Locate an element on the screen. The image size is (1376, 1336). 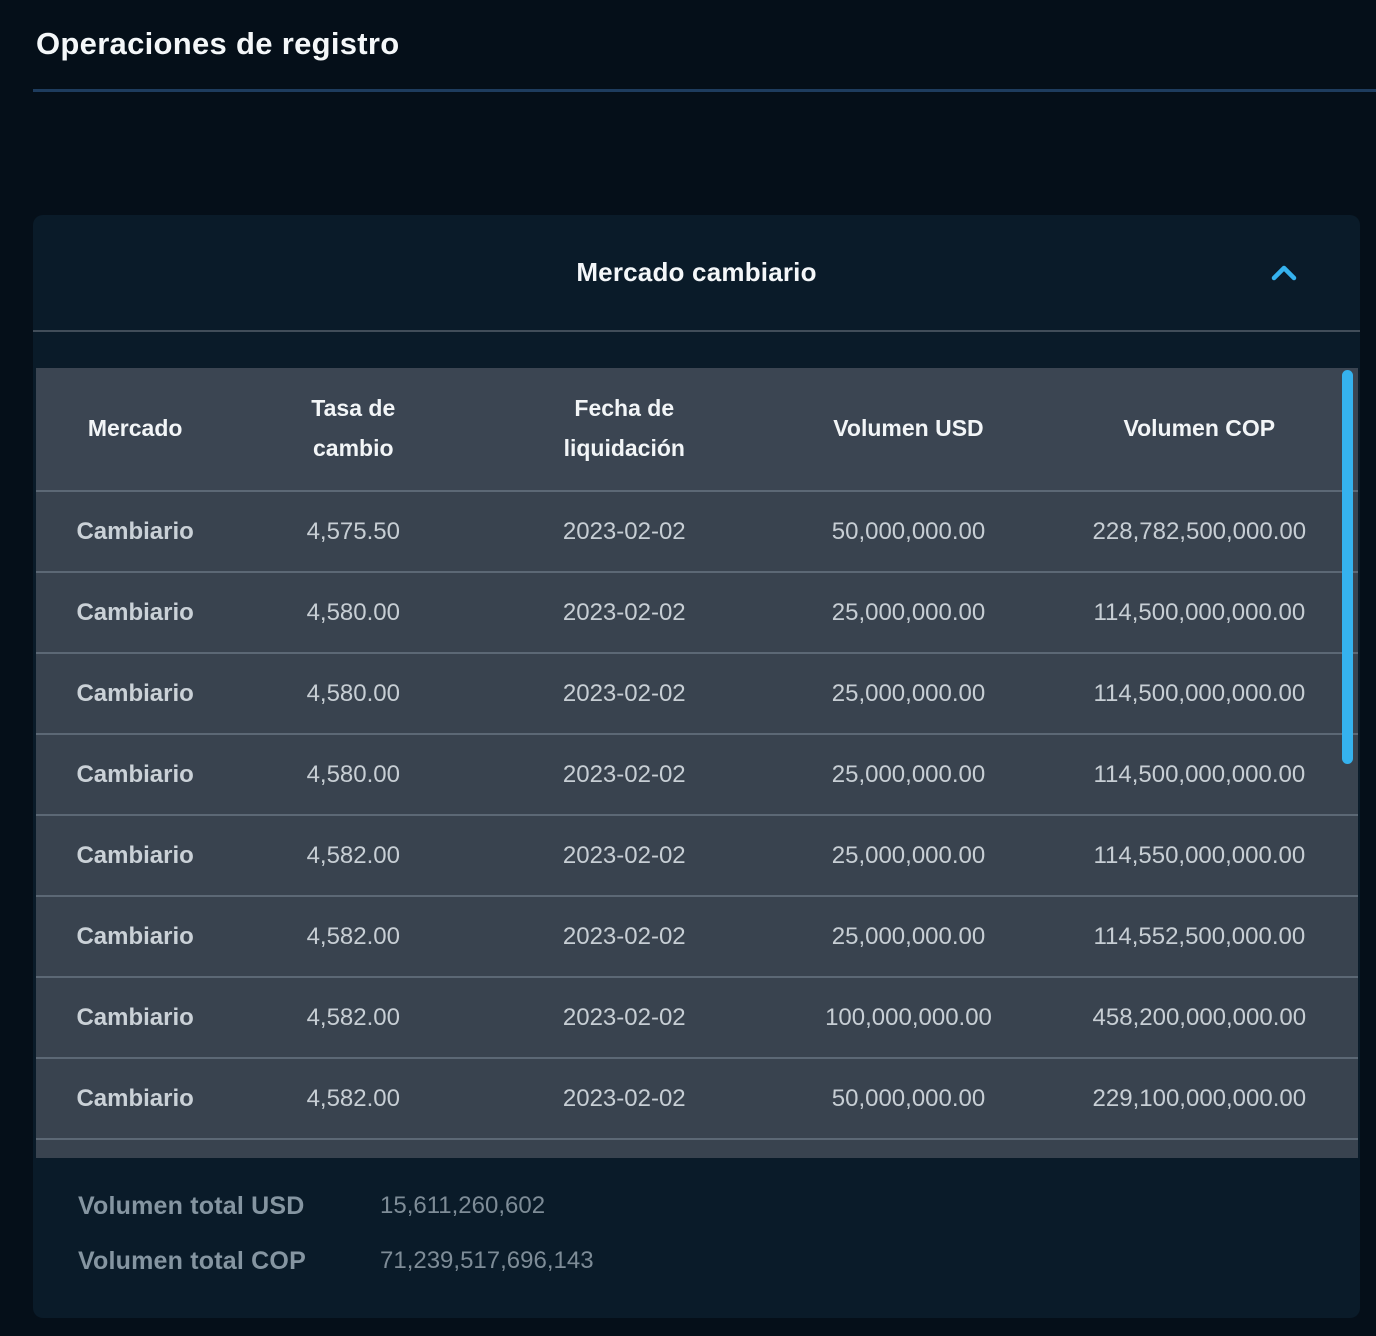
column-header-mercado: Mercado is located at coordinates (135, 428).